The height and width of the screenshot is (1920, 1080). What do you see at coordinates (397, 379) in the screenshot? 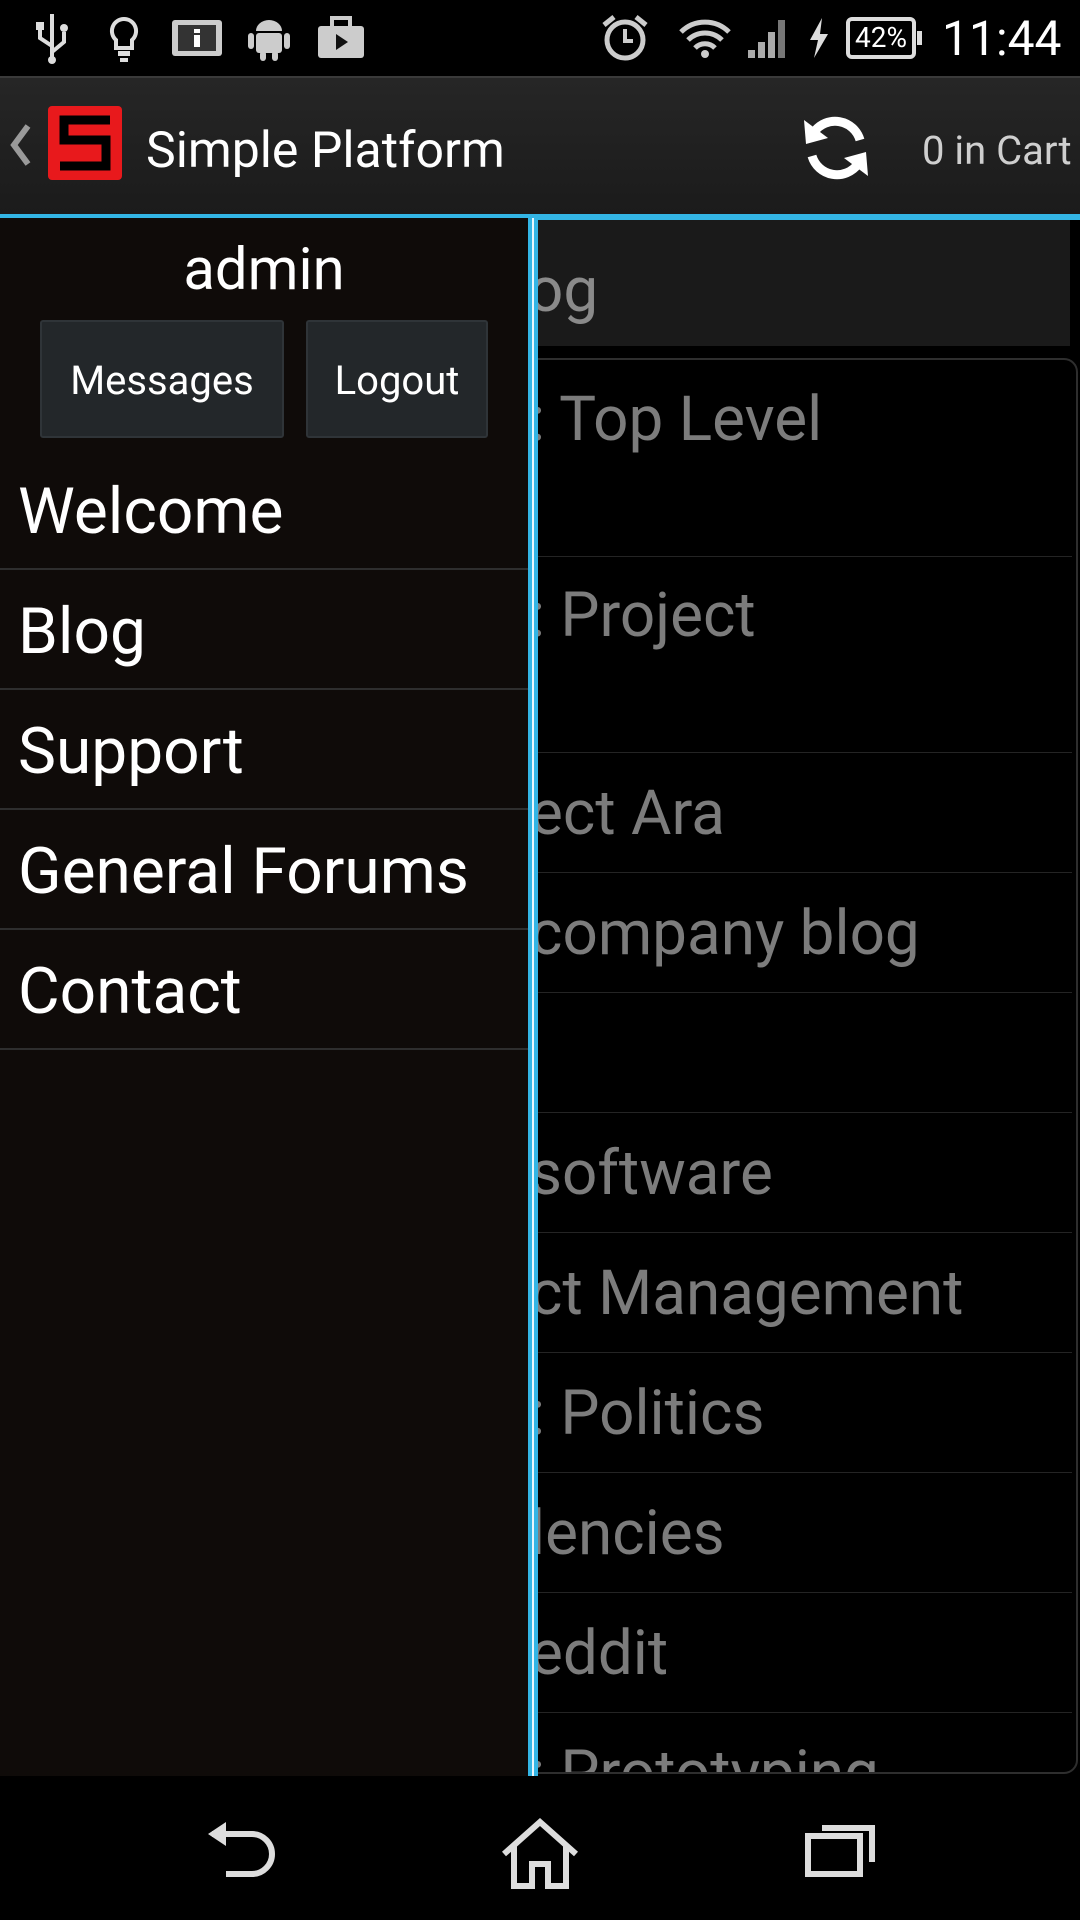
I see `logout-button: Logout` at bounding box center [397, 379].